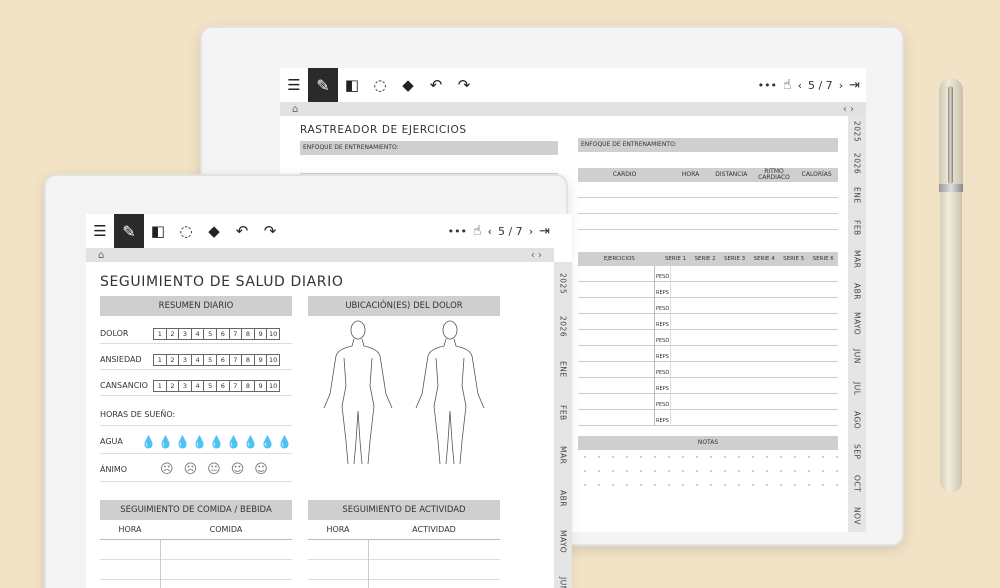 The height and width of the screenshot is (588, 1000). What do you see at coordinates (857, 484) in the screenshot?
I see `tab-oct: OCT` at bounding box center [857, 484].